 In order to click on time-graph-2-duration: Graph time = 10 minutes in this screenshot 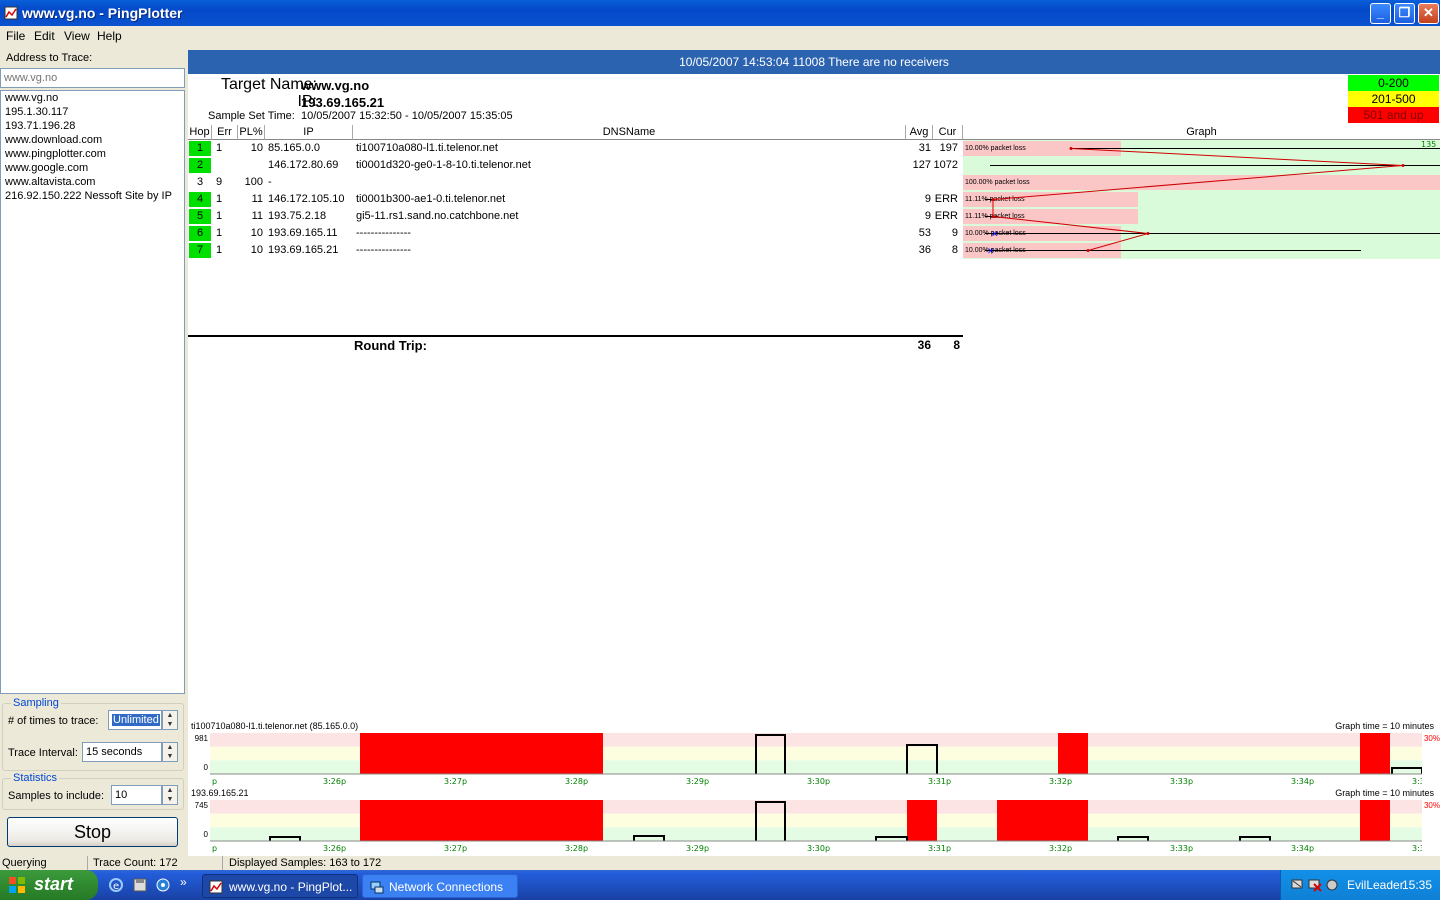, I will do `click(1384, 793)`.